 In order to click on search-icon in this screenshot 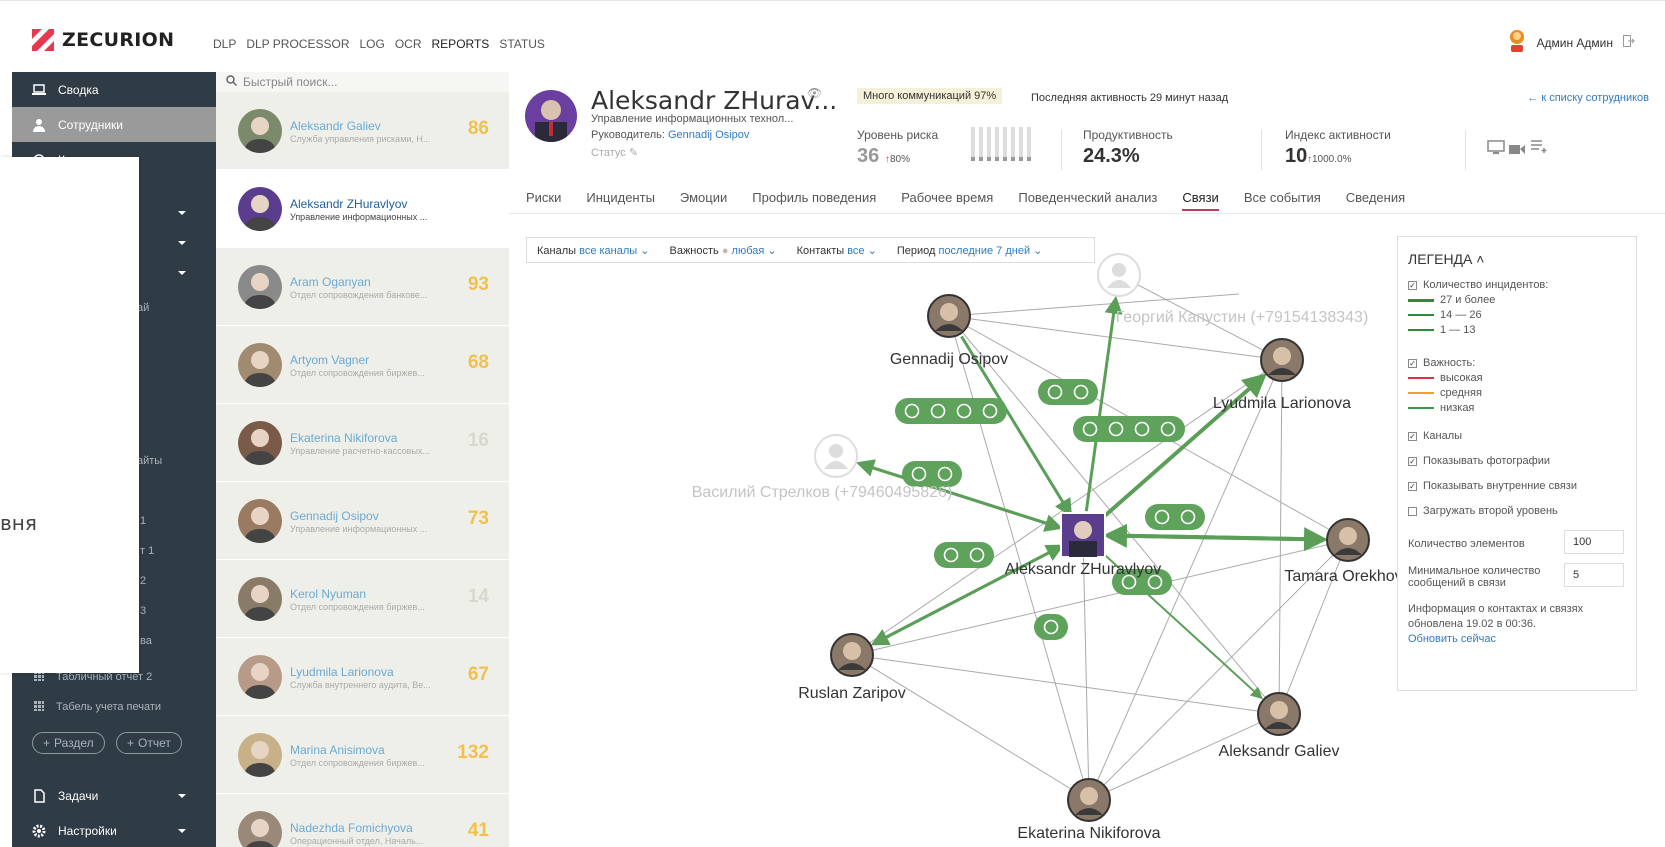, I will do `click(232, 82)`.